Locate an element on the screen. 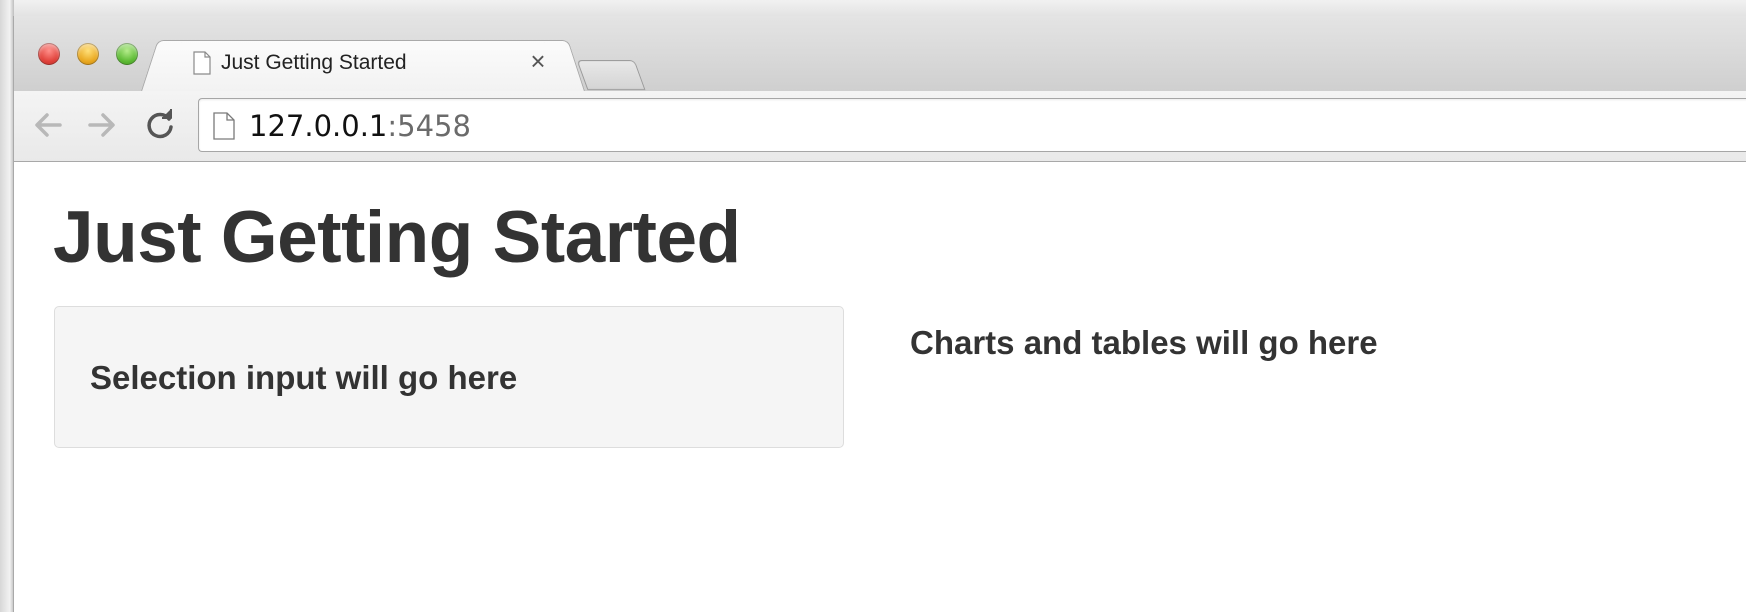  main-panel-placeholder-text: Charts and tables will go here is located at coordinates (1144, 342).